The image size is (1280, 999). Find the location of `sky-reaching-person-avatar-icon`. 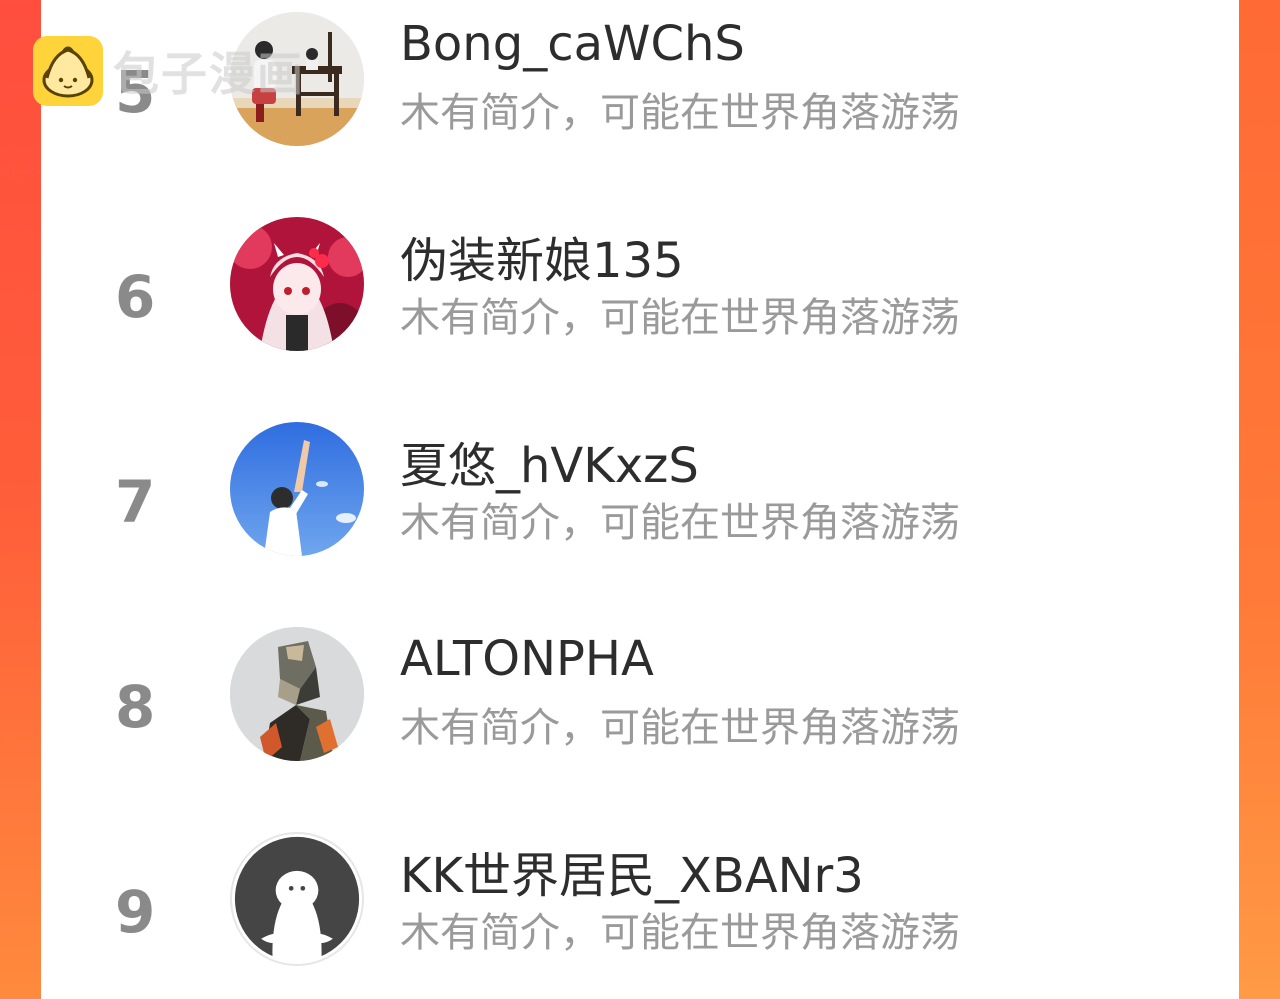

sky-reaching-person-avatar-icon is located at coordinates (297, 489).